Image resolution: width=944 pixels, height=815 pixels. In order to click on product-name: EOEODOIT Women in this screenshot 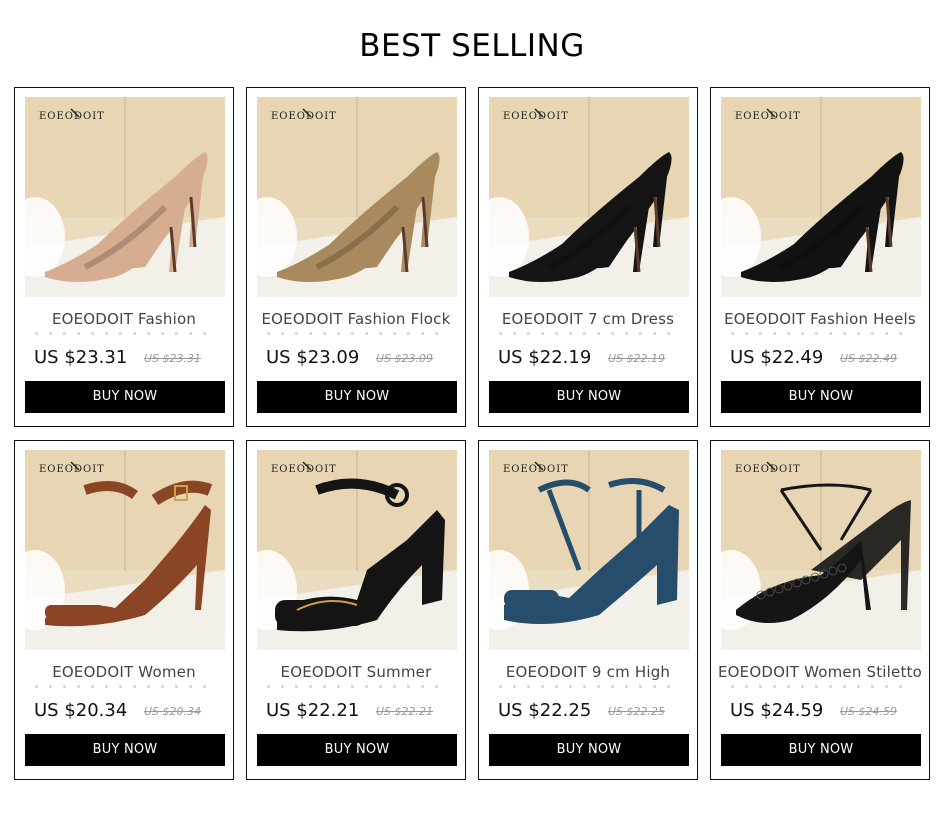, I will do `click(124, 672)`.